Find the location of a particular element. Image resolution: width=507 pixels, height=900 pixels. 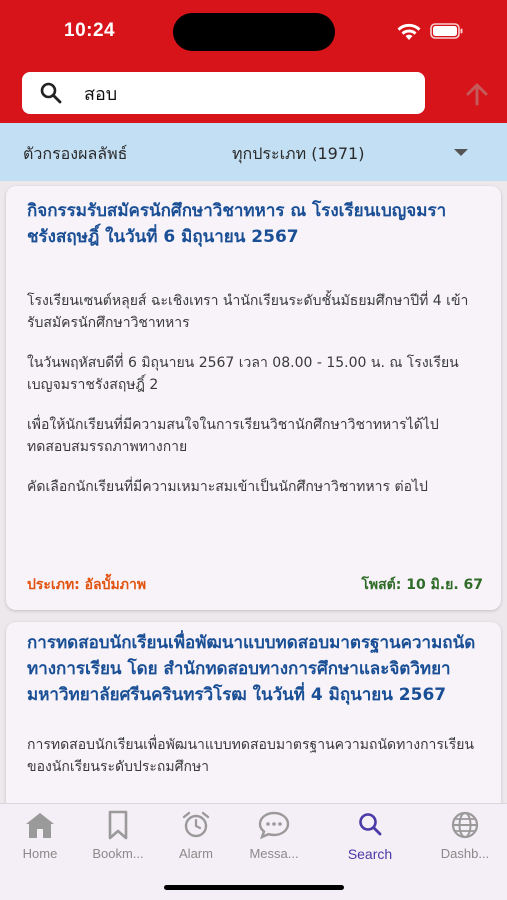

status-bar: 10:24 is located at coordinates (253, 31).